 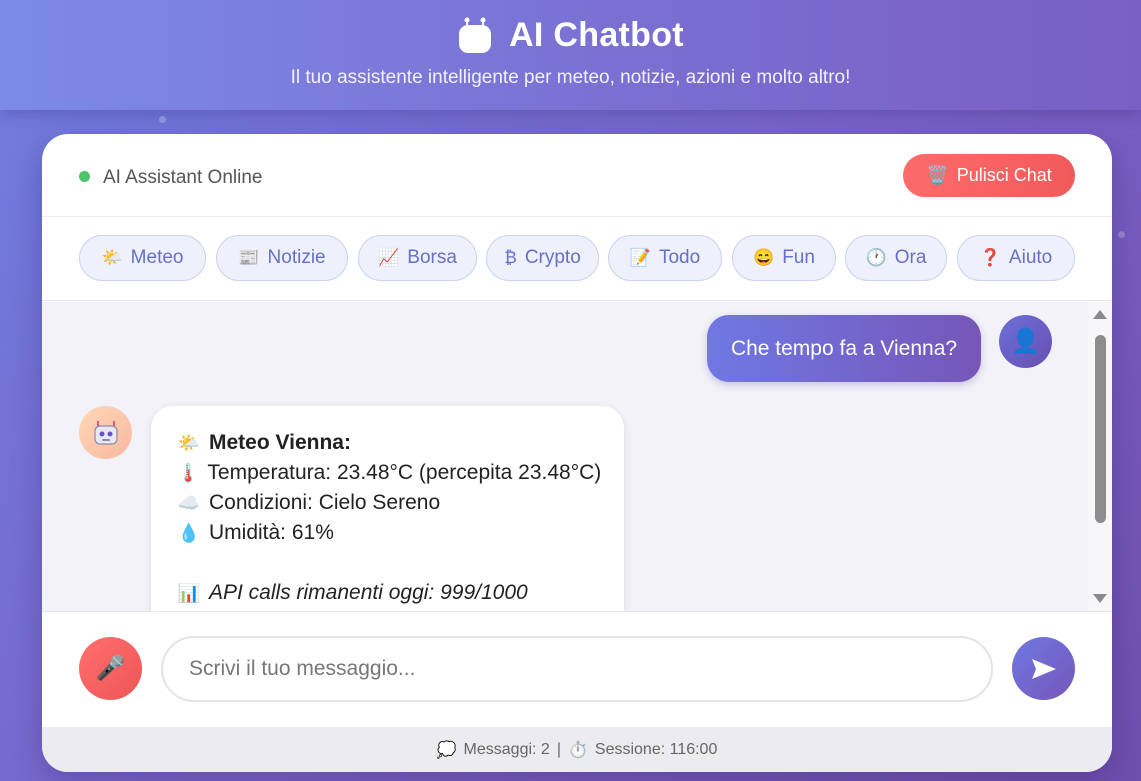 I want to click on microphone-icon: 🎤, so click(x=110, y=668).